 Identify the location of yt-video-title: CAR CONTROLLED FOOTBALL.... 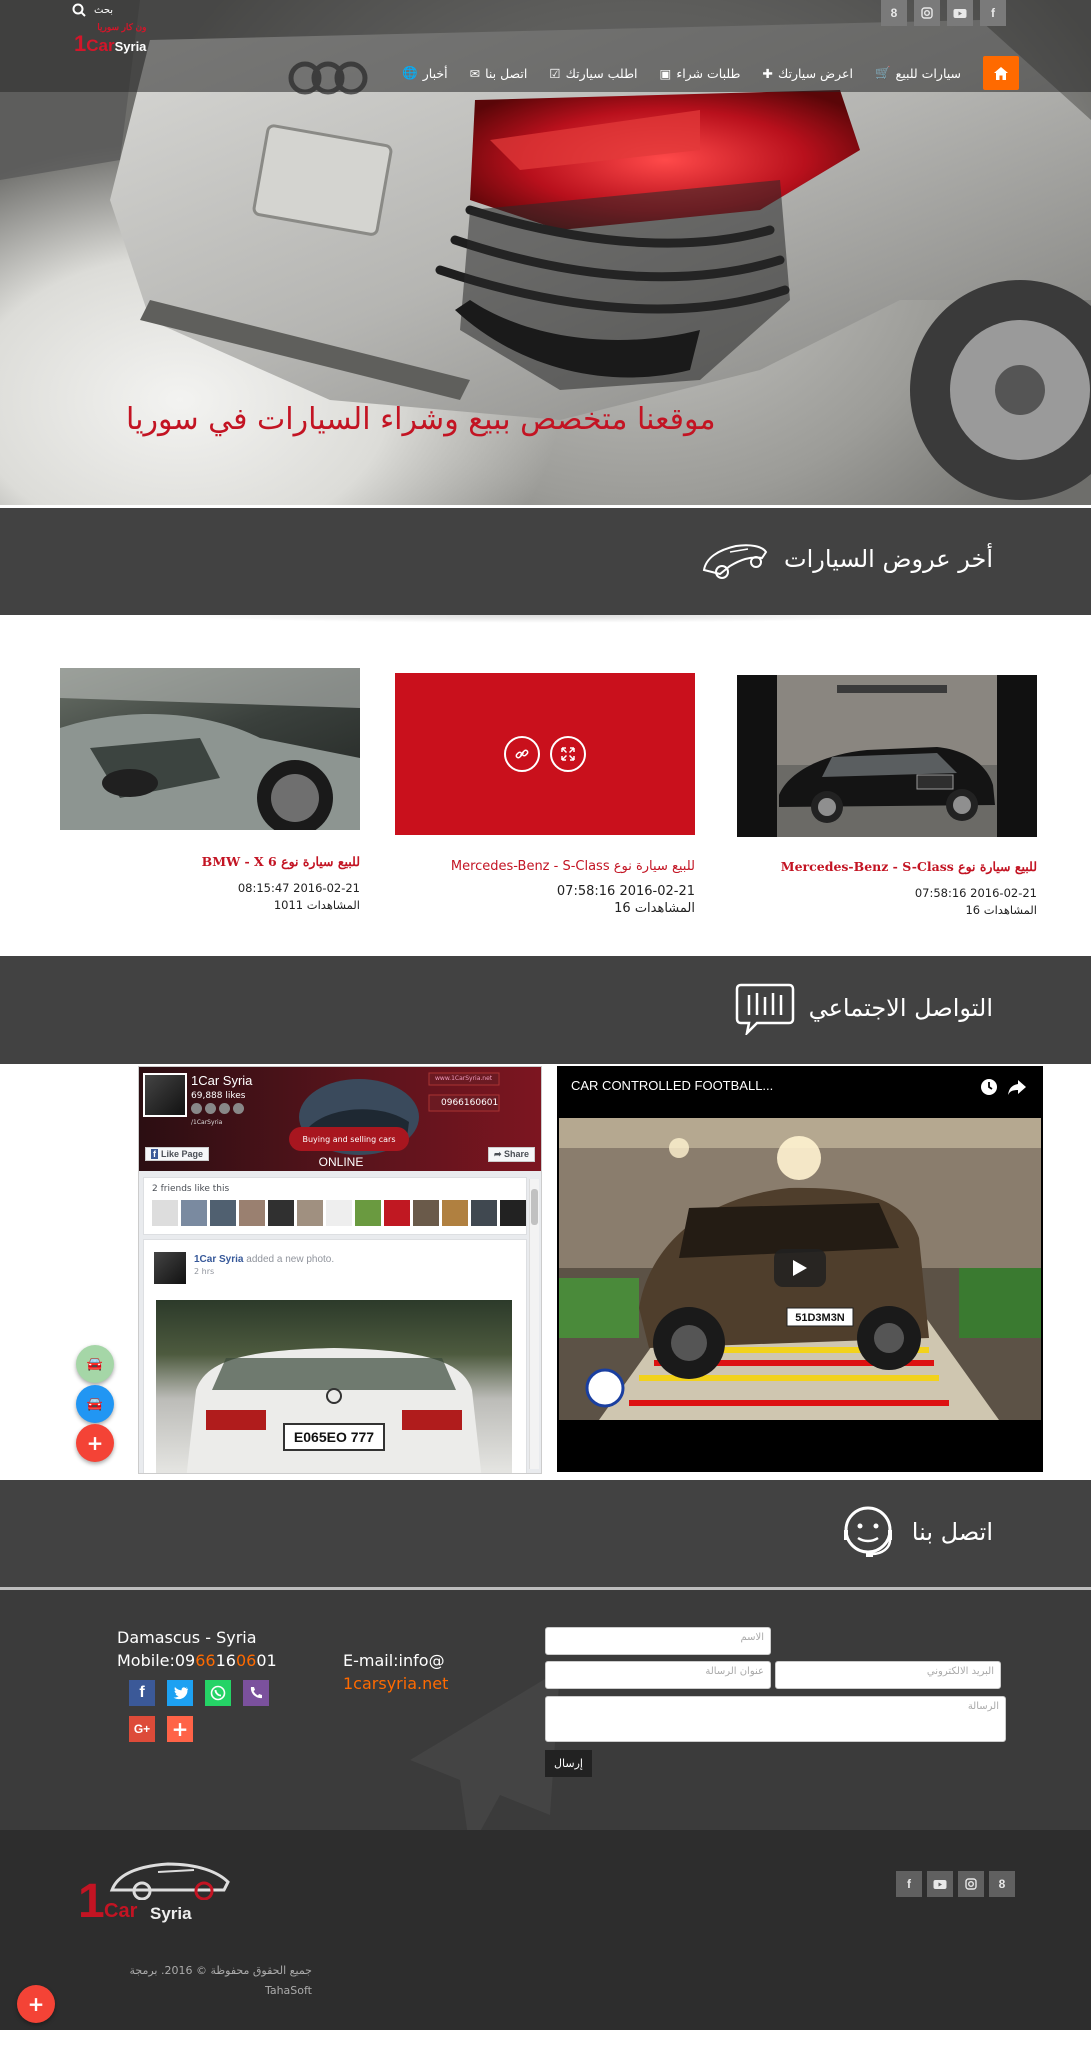
(672, 1085).